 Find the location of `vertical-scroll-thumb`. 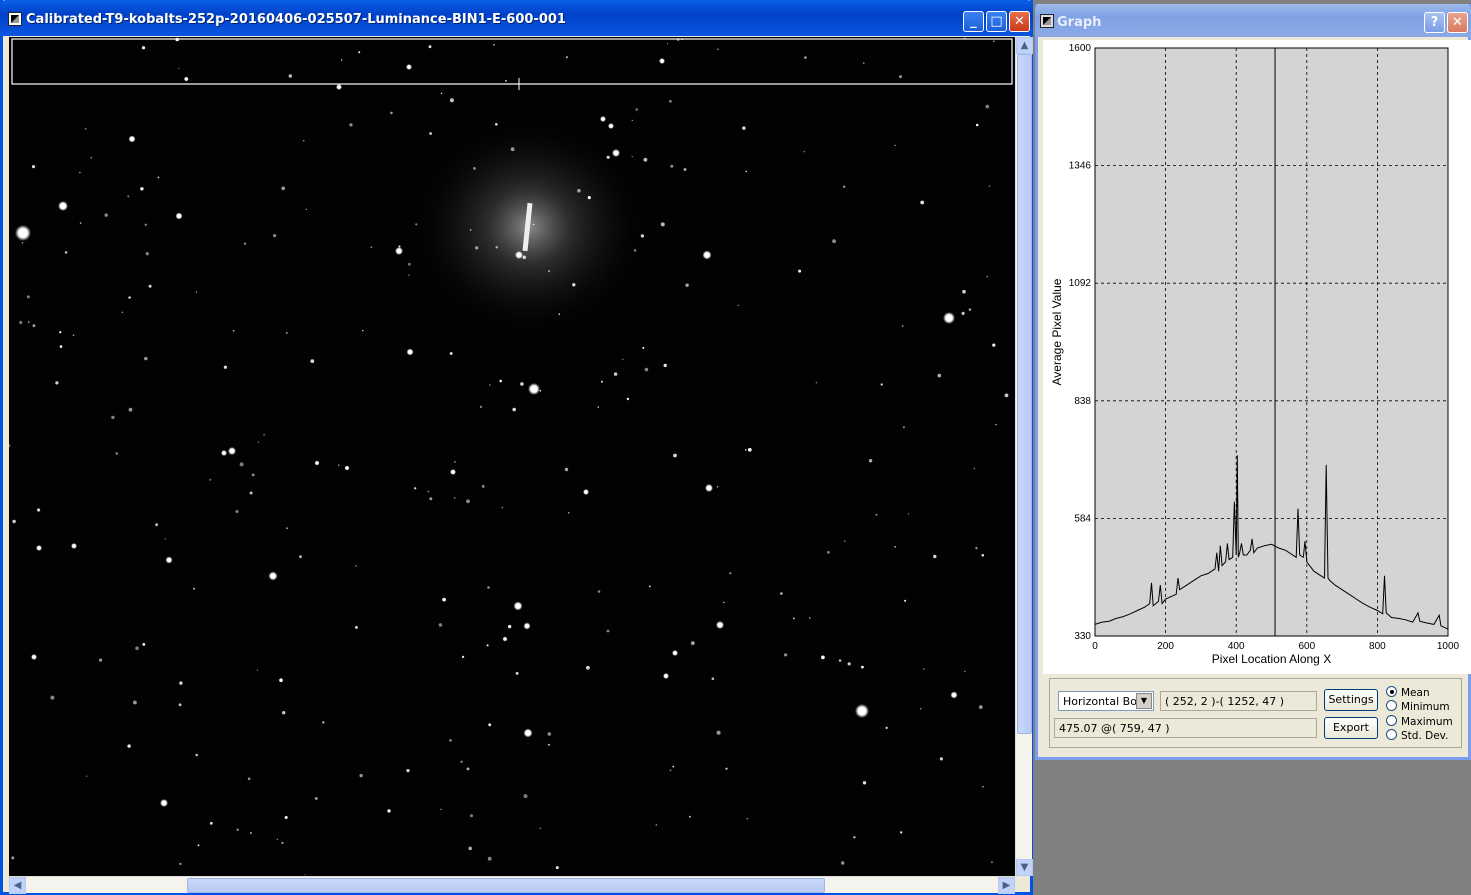

vertical-scroll-thumb is located at coordinates (1024, 394).